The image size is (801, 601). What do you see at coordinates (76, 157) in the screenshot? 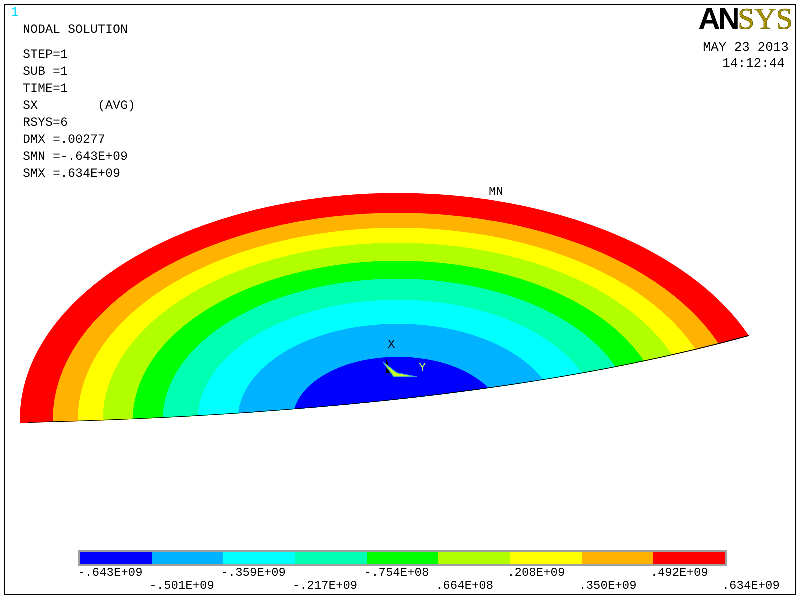
I see `info-text: SMN =-.643E+09` at bounding box center [76, 157].